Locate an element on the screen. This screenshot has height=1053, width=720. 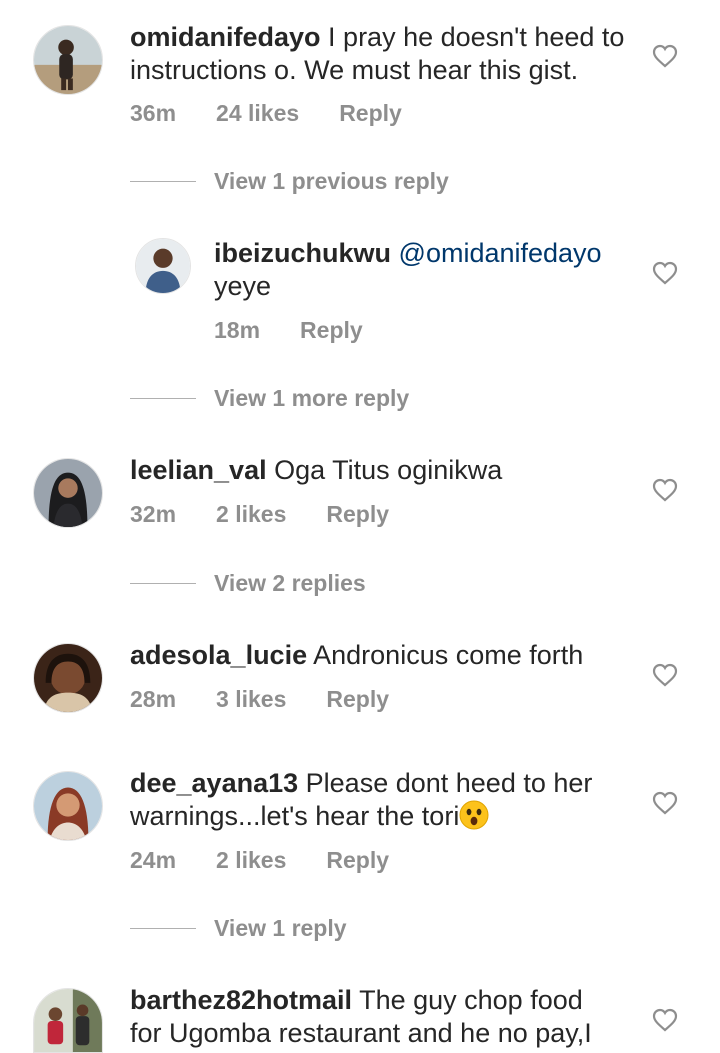
view-replies-row: View 1 previous reply is located at coordinates (289, 181).